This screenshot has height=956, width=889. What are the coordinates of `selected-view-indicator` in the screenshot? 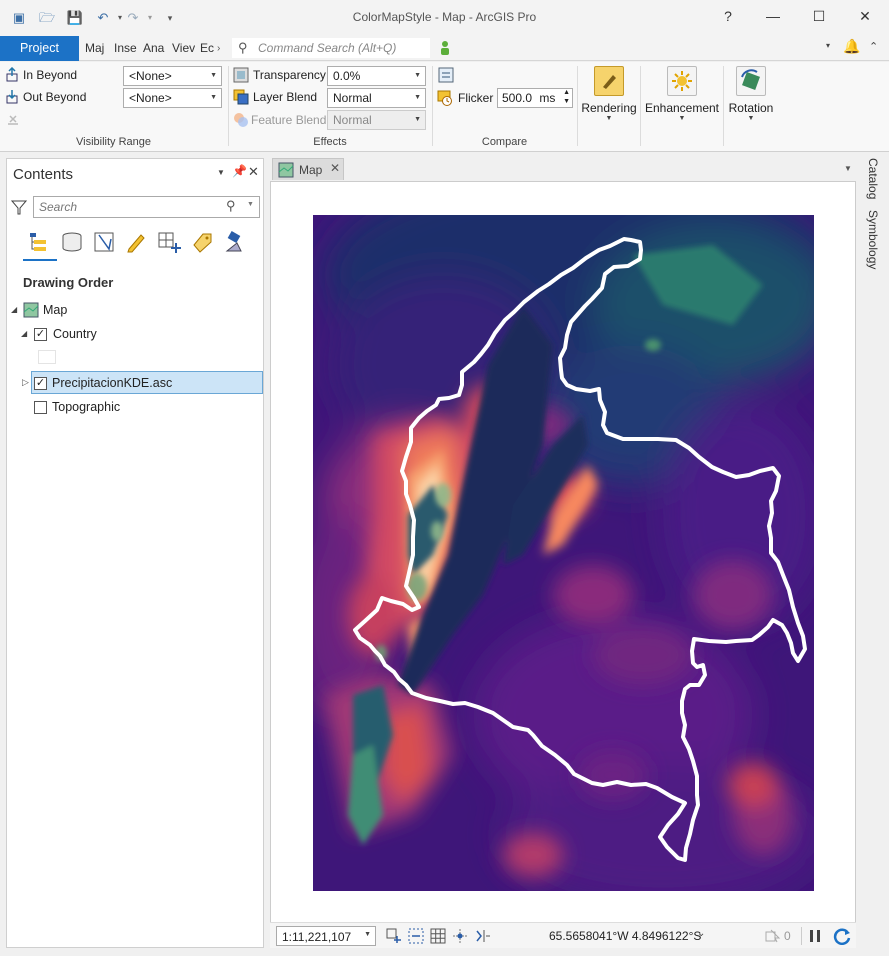 It's located at (40, 260).